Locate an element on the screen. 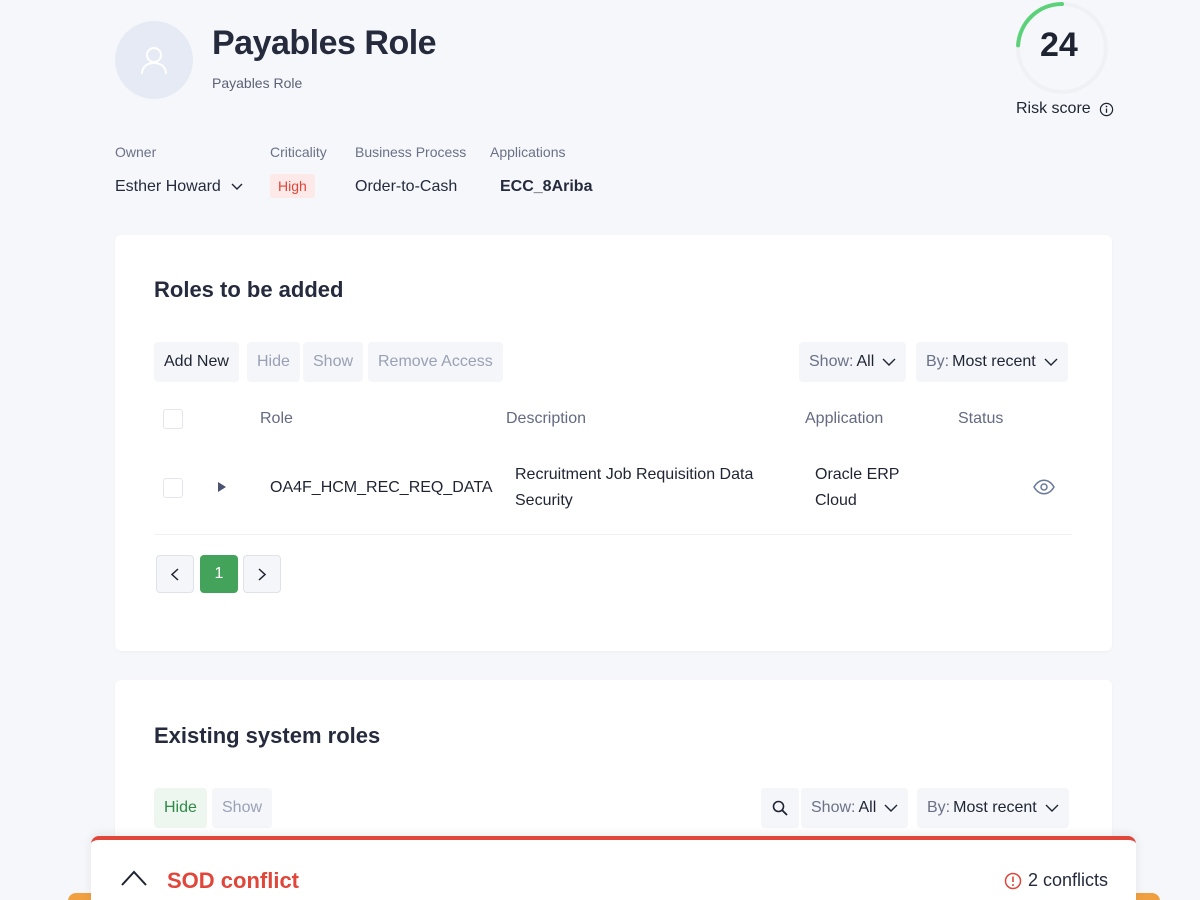 This screenshot has width=1200, height=900. sort-value: Most recent is located at coordinates (994, 361).